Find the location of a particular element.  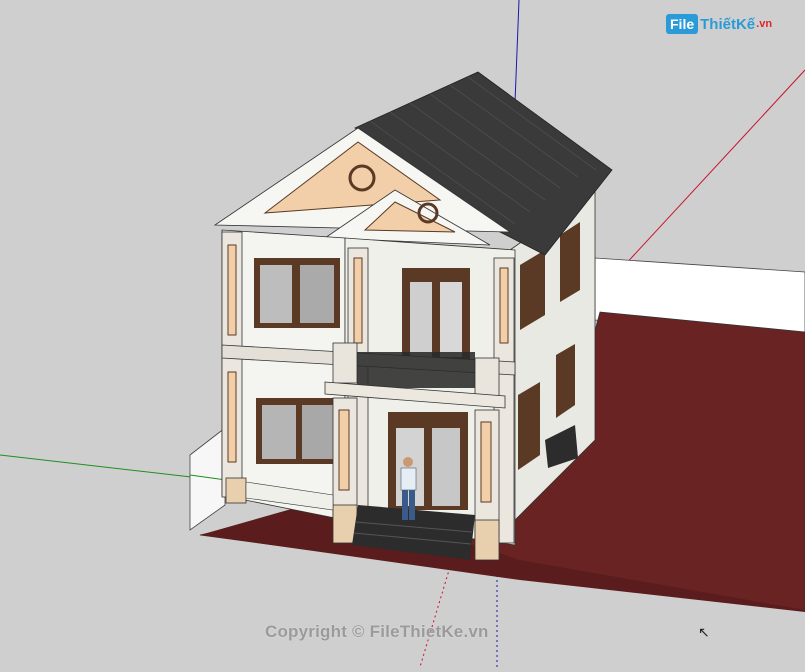

window-lower-left-glass is located at coordinates (279, 432).